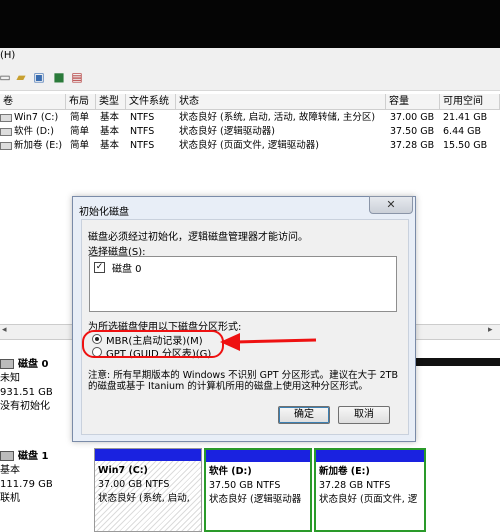 The height and width of the screenshot is (532, 500). Describe the element at coordinates (344, 471) in the screenshot. I see `partition-name: 新加卷 (E:)` at that location.